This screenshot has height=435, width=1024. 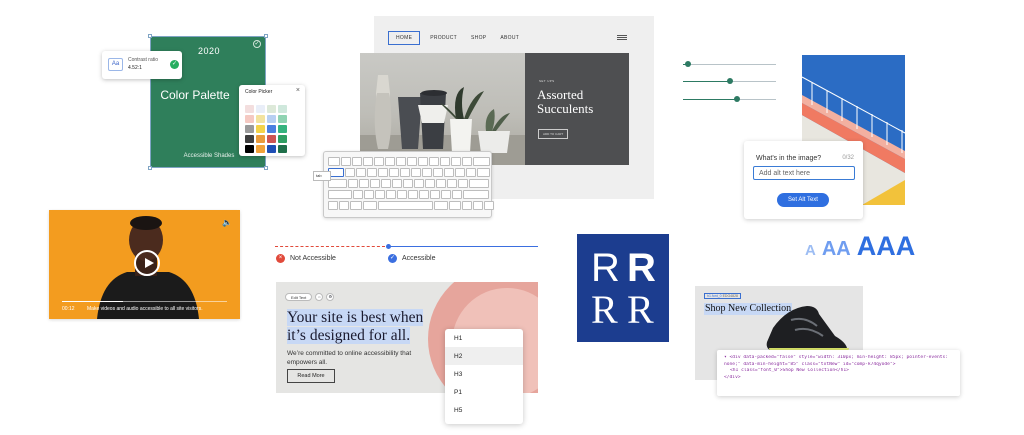 I want to click on site-nav: HOME PRODUCT SHOP ABOUT, so click(x=455, y=38).